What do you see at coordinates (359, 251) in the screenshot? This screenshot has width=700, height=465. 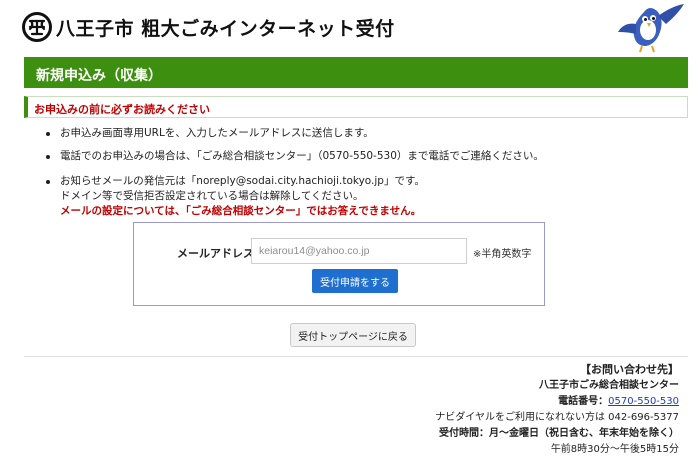 I see `email-input` at bounding box center [359, 251].